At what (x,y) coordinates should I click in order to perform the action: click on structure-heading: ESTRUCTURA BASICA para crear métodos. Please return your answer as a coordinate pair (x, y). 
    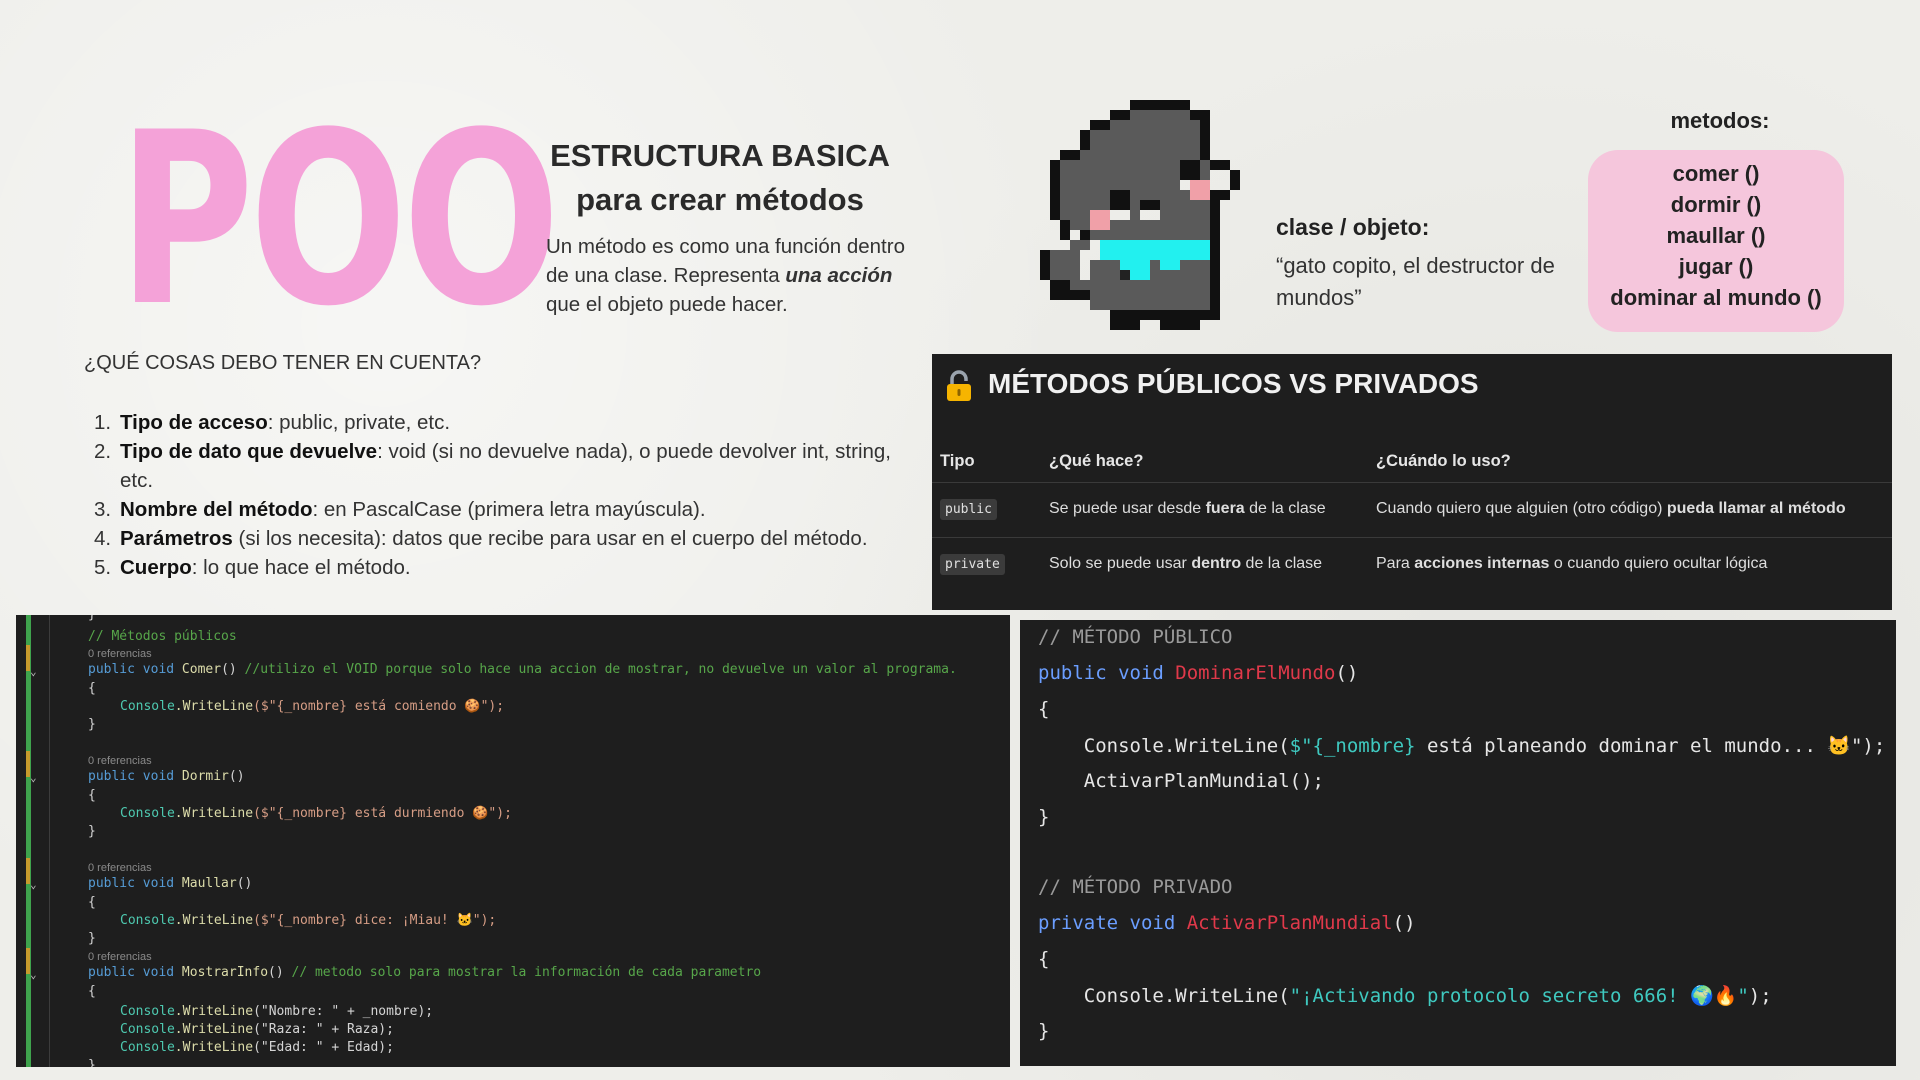
    Looking at the image, I should click on (720, 178).